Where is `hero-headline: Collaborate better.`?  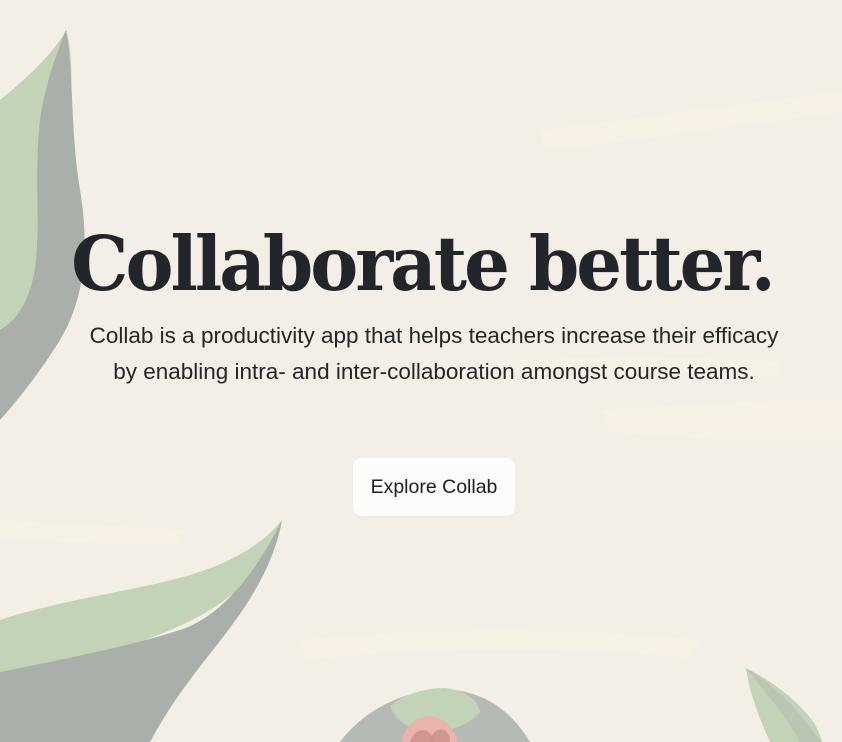
hero-headline: Collaborate better. is located at coordinates (423, 263).